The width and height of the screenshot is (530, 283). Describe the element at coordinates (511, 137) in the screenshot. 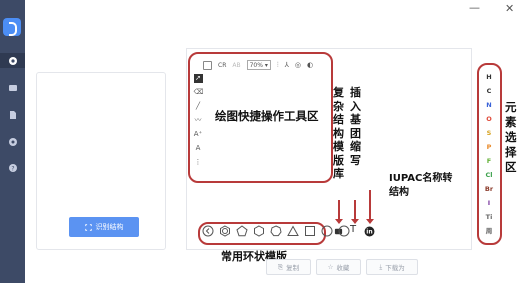

I see `elements-annotation: 元素选择区` at that location.